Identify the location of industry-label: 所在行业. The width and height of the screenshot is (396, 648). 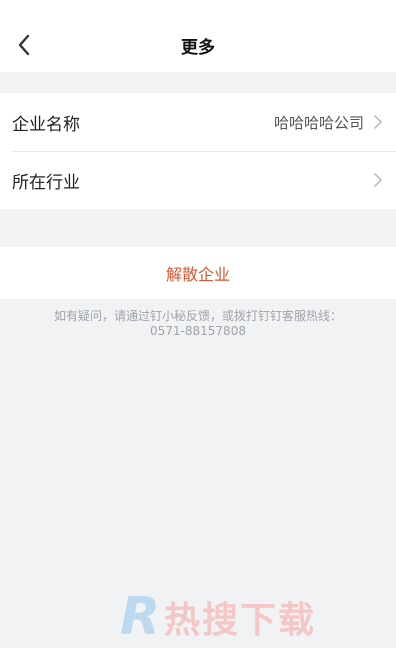
(46, 182).